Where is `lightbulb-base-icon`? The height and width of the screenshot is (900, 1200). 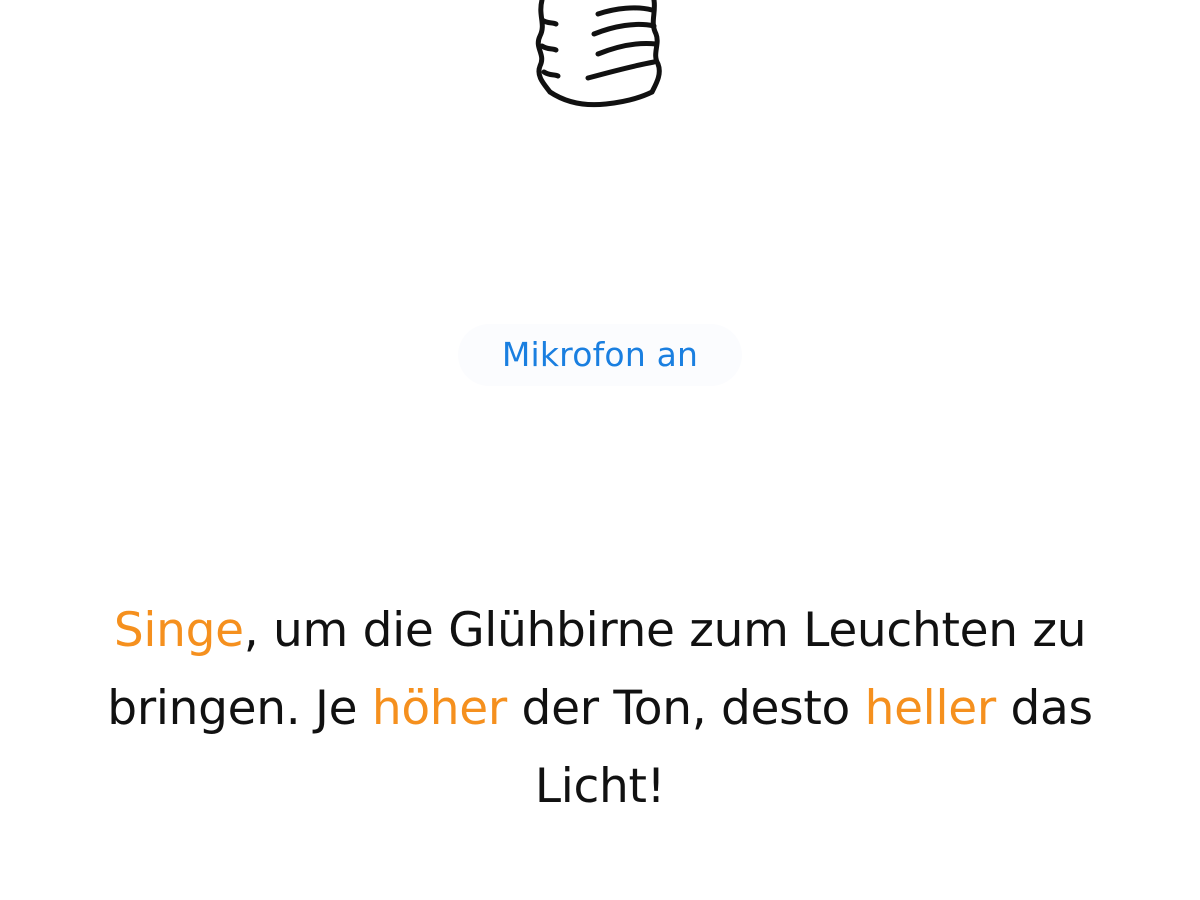 lightbulb-base-icon is located at coordinates (598, 54).